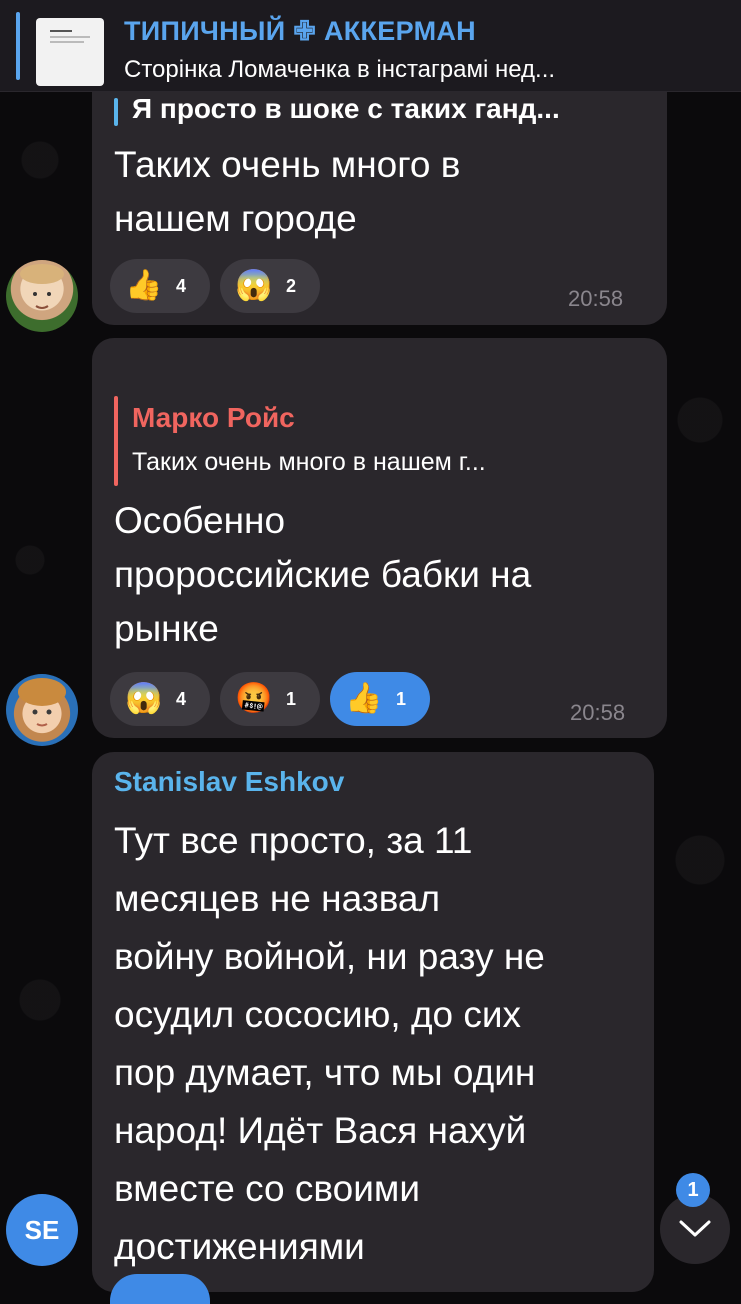 The height and width of the screenshot is (1304, 741). I want to click on message-text-line: рынке, so click(166, 628).